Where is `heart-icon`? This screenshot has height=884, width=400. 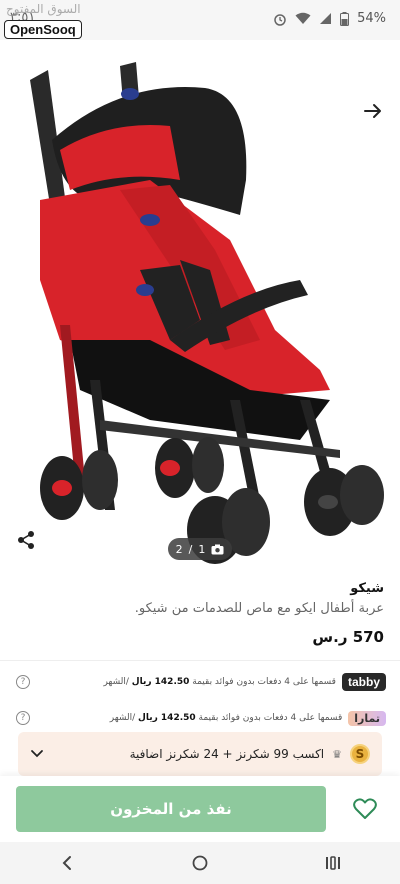
heart-icon is located at coordinates (365, 808).